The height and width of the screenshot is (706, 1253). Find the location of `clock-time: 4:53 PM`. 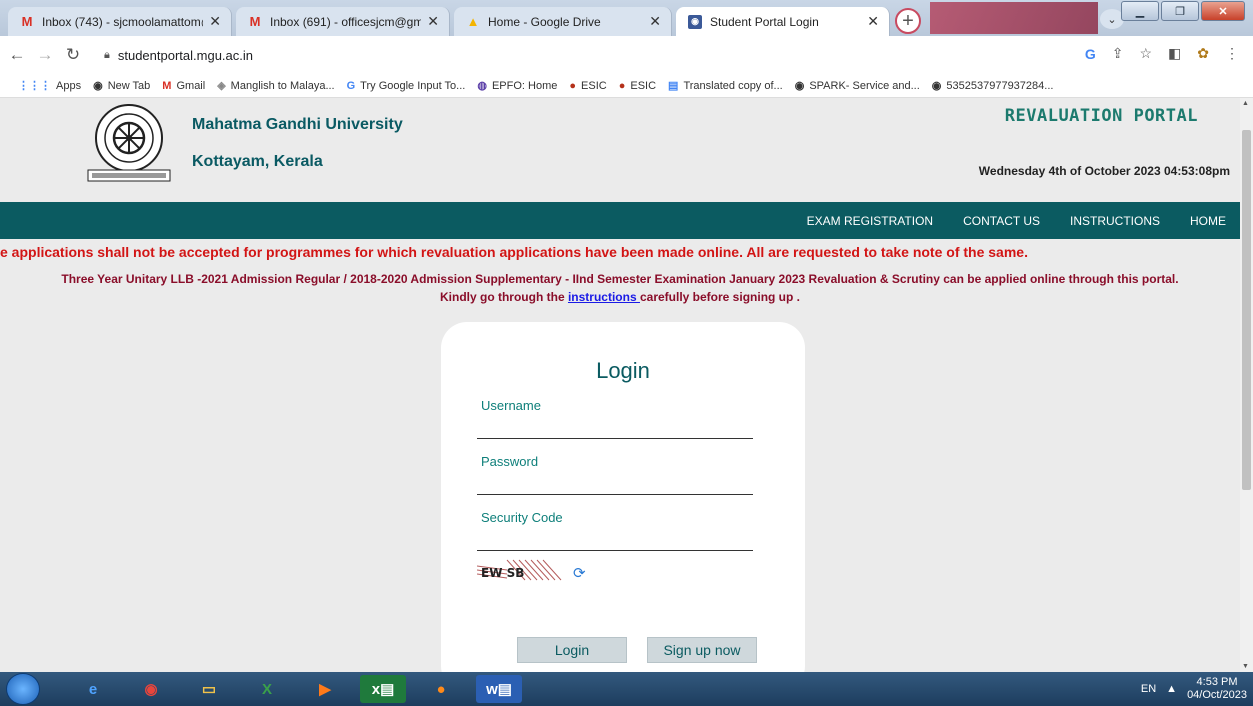

clock-time: 4:53 PM is located at coordinates (1217, 682).